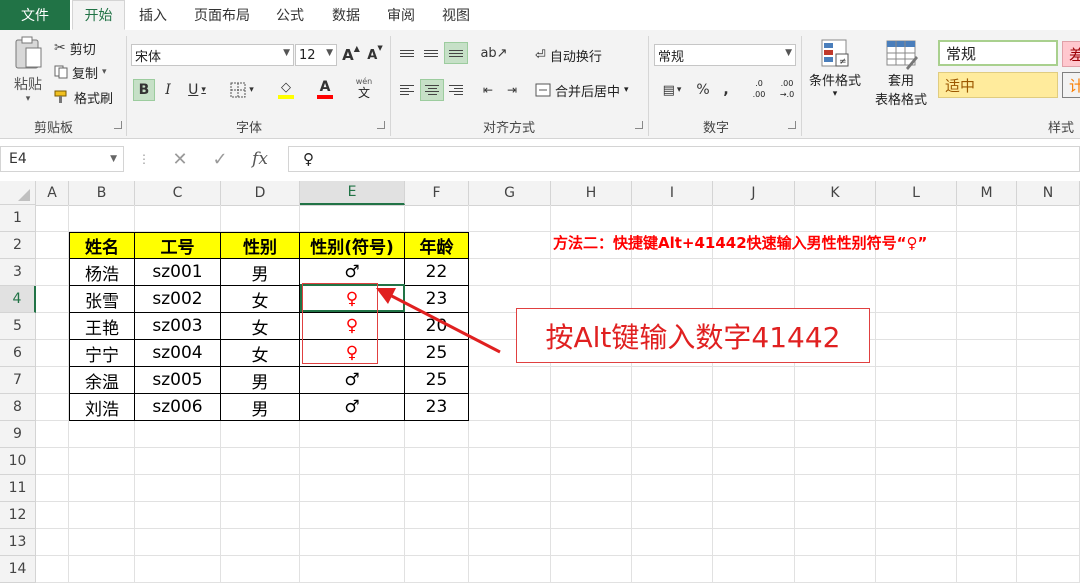 Image resolution: width=1080 pixels, height=583 pixels. Describe the element at coordinates (407, 90) in the screenshot. I see `align-left-button` at that location.